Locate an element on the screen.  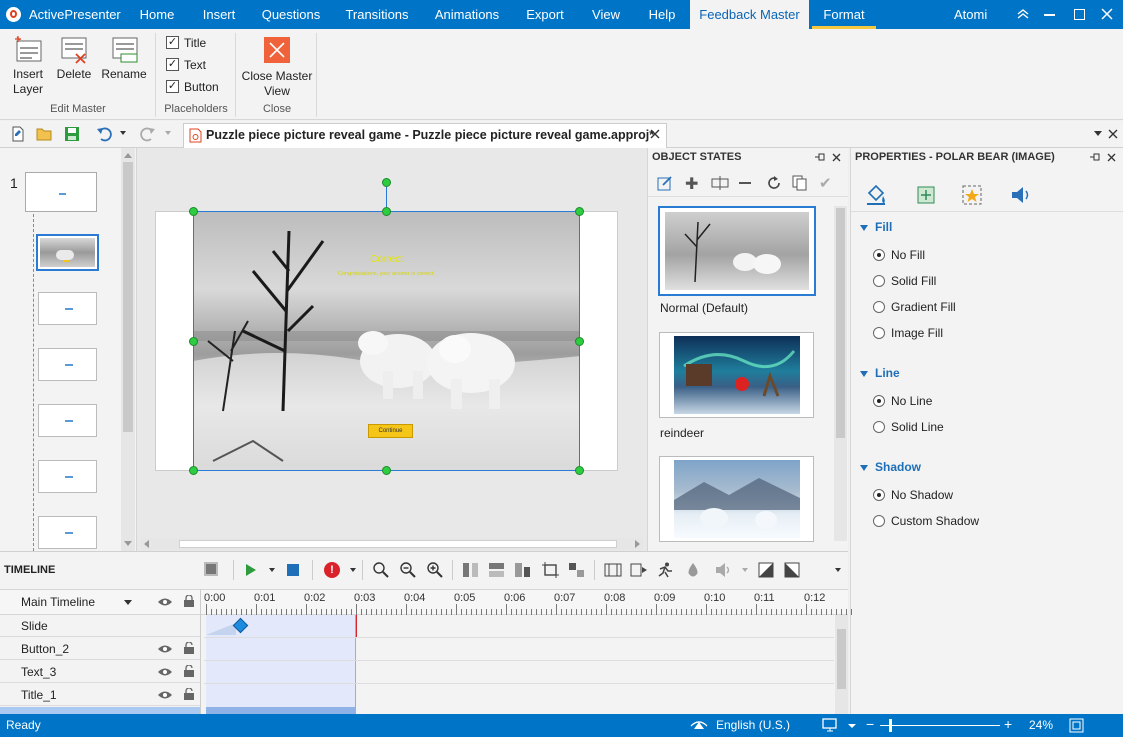
line-collapse-icon is located at coordinates (864, 374).